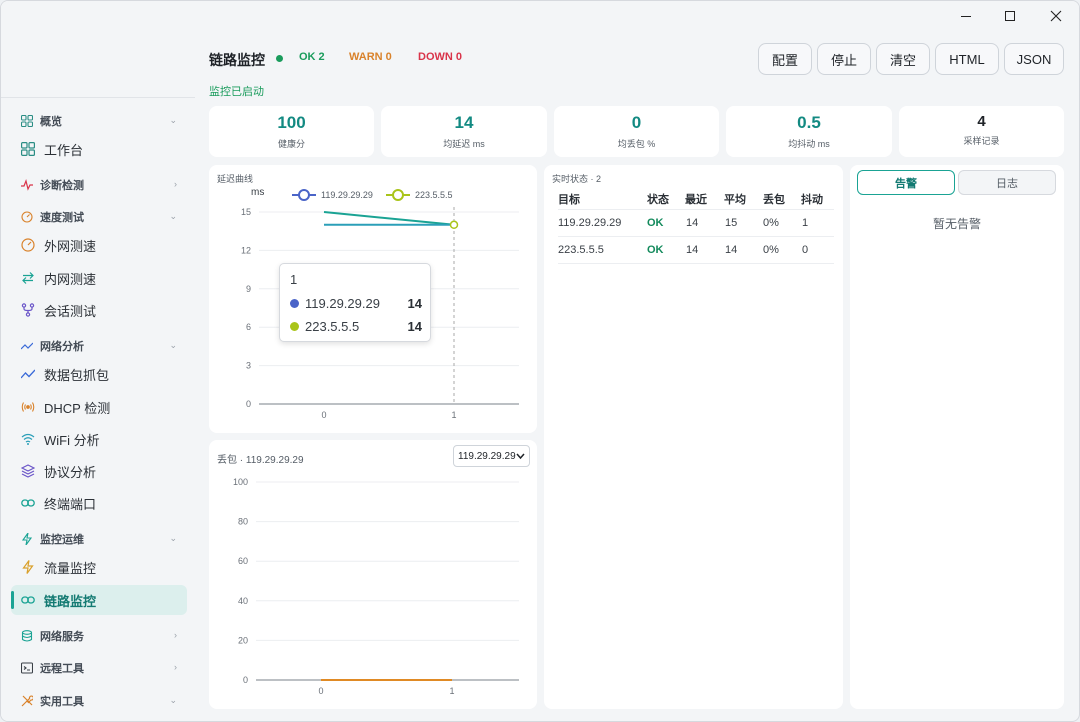 The height and width of the screenshot is (722, 1080). I want to click on loss-chart: 0 20 40 60 80 100 0 1, so click(376, 586).